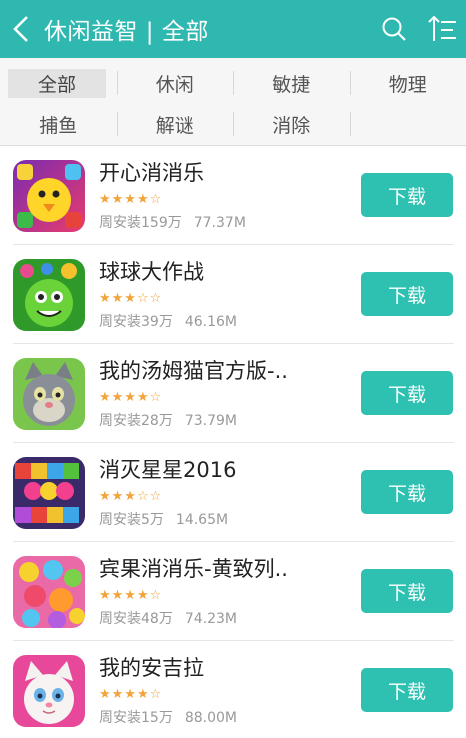  What do you see at coordinates (49, 195) in the screenshot?
I see `app-icon-kaixin` at bounding box center [49, 195].